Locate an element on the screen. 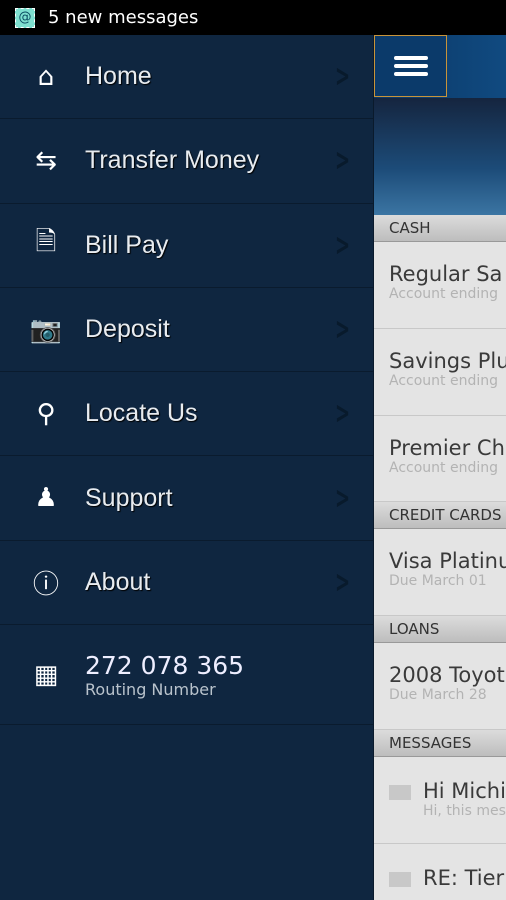 This screenshot has width=506, height=900. account-row: Savings Plu Account ending is located at coordinates (440, 372).